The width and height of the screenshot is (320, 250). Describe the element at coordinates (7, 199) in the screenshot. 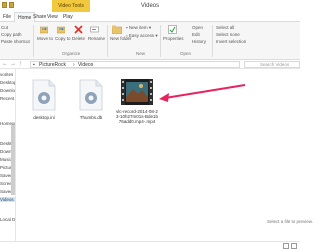

I see `sidebar-item-videos: Videos` at that location.